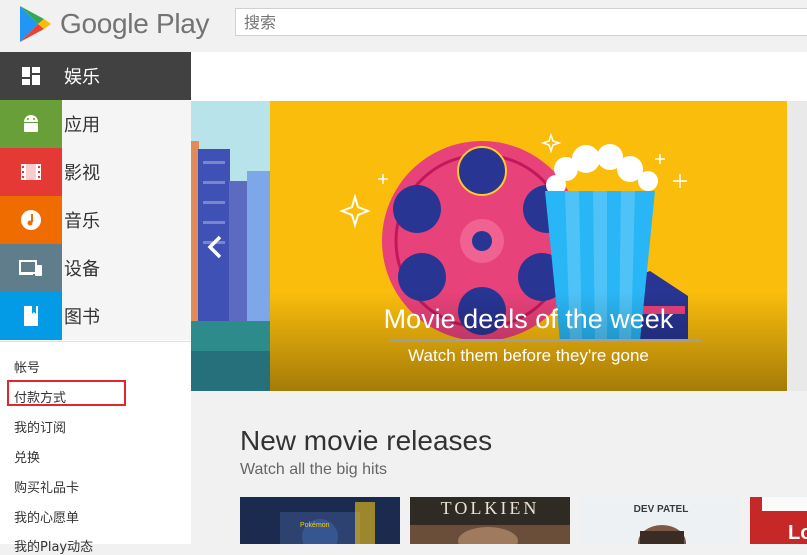 This screenshot has height=555, width=807. I want to click on tolkien-poster: TOLKIEN, so click(490, 520).